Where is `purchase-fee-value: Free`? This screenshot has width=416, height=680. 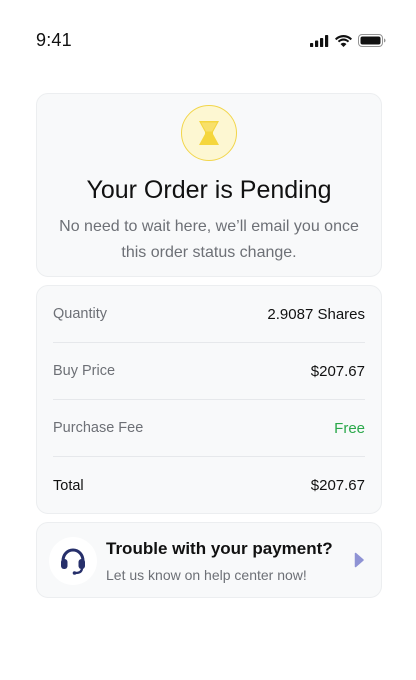 purchase-fee-value: Free is located at coordinates (349, 428).